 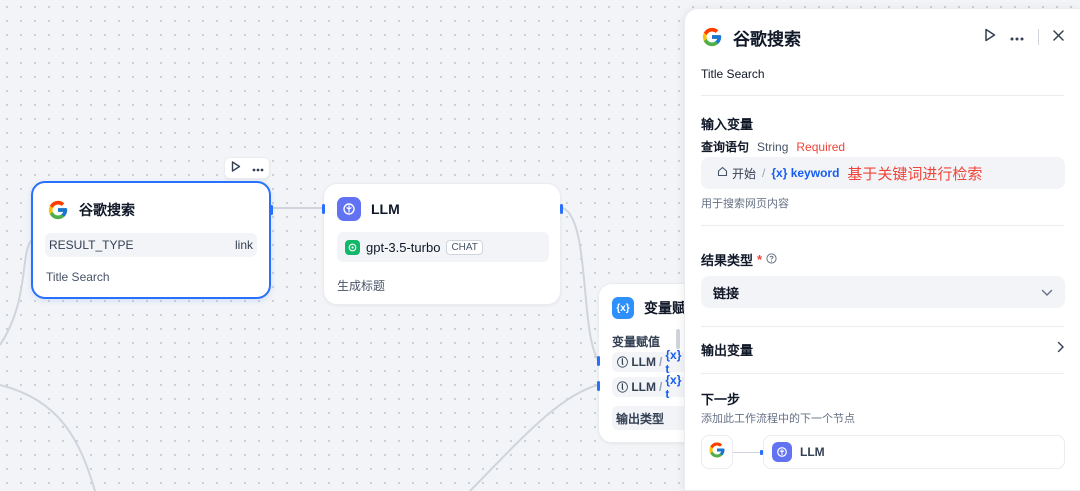 I want to click on param-type: String, so click(x=773, y=146).